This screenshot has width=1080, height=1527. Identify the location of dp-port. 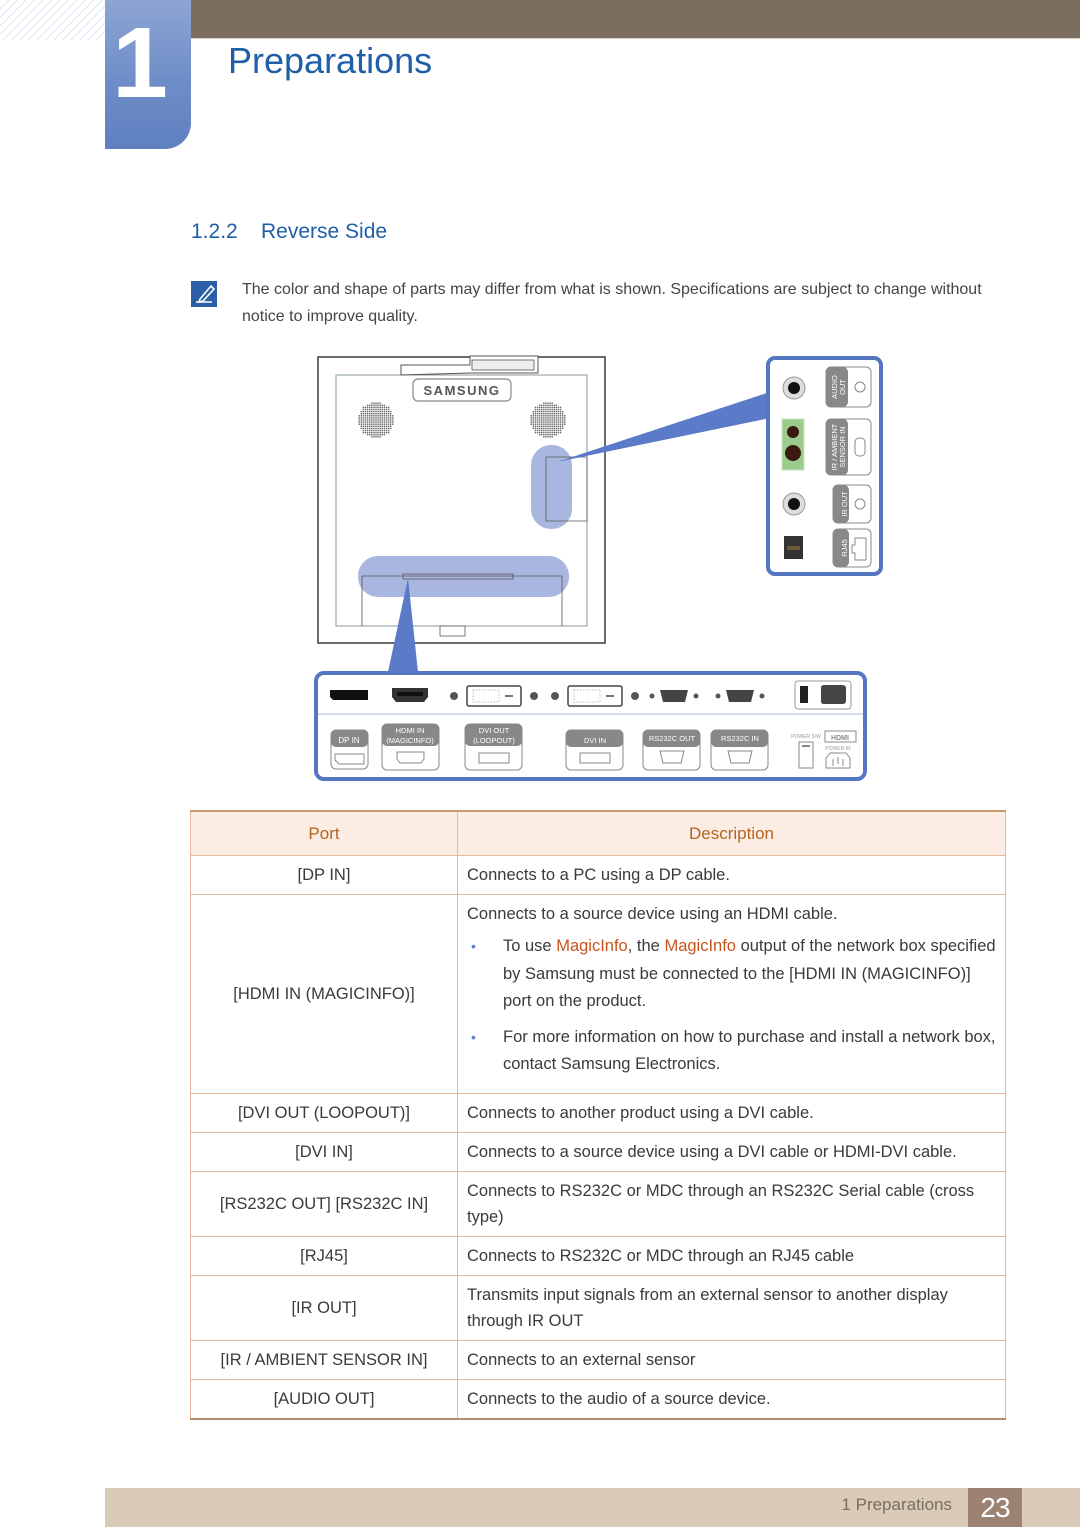
(349, 695).